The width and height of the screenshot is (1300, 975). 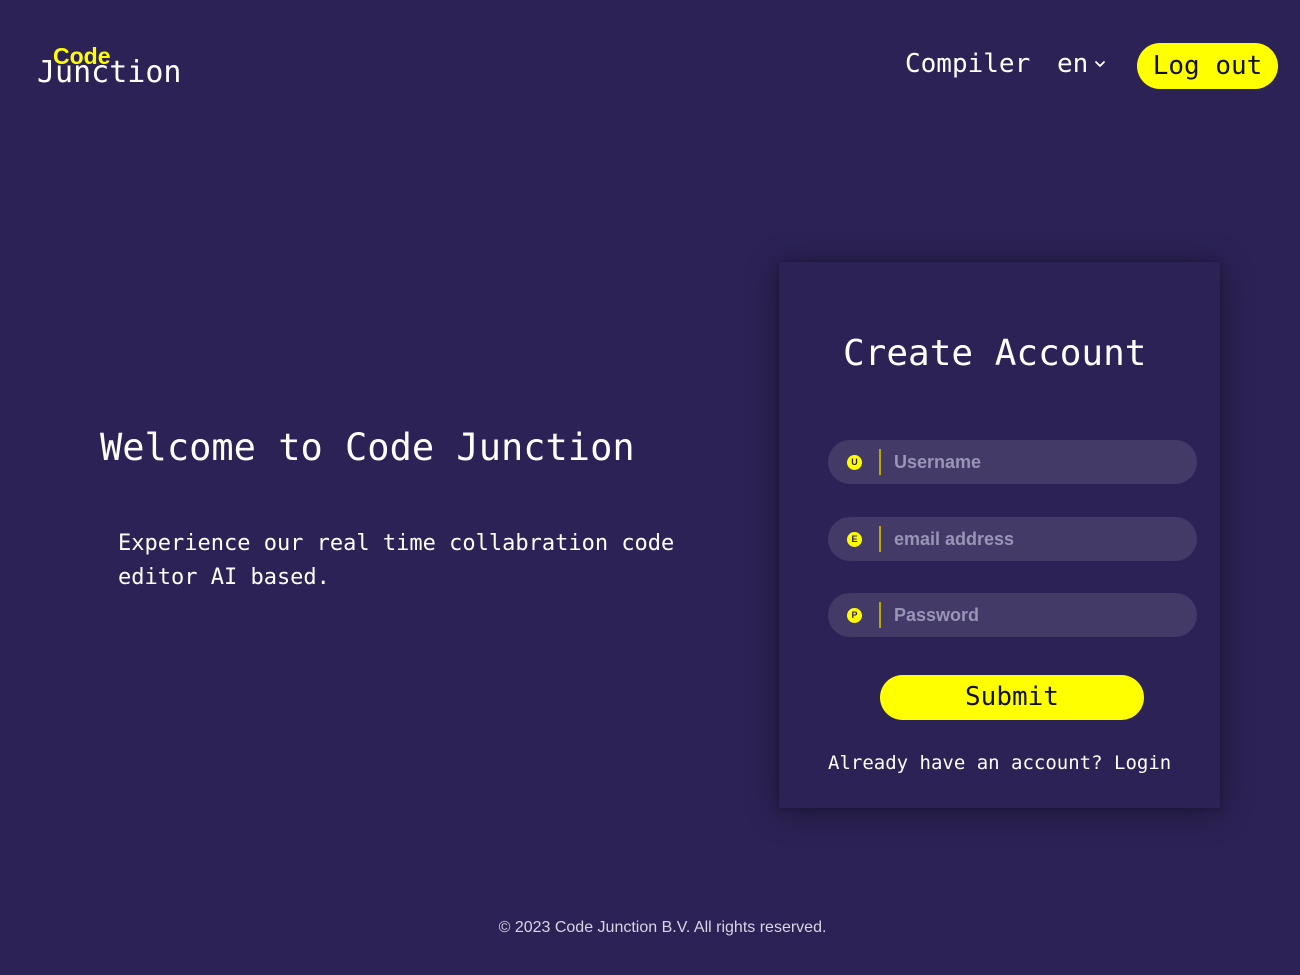 What do you see at coordinates (367, 447) in the screenshot?
I see `hero-title: Welcome to Code Junction` at bounding box center [367, 447].